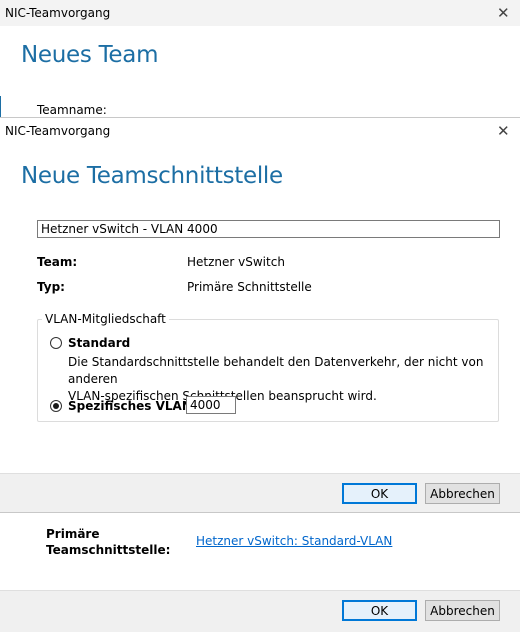 The image size is (520, 632). I want to click on specific-vlan-label: Spezifisches VLAN:, so click(132, 406).